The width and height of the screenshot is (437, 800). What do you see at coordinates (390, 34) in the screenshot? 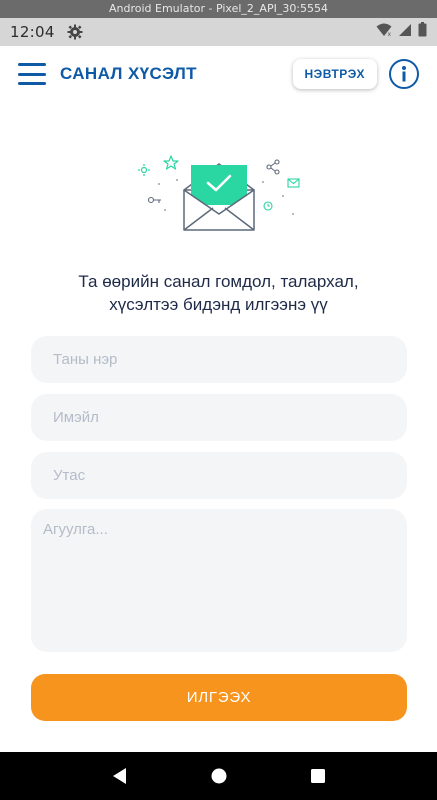
I see `svg-text: x` at bounding box center [390, 34].